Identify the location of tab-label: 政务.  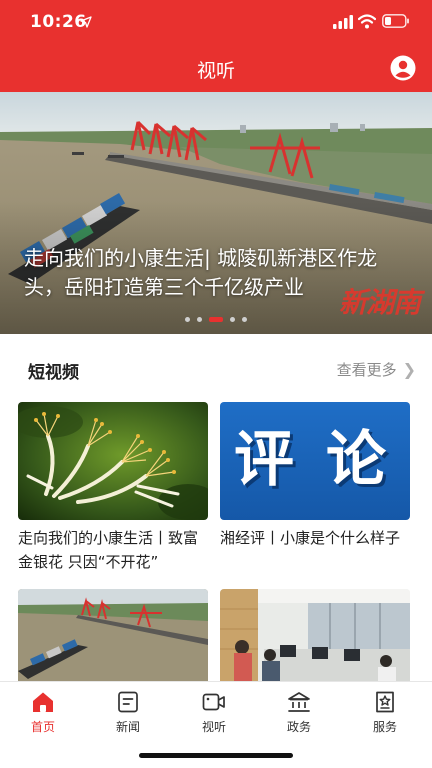
(298, 727).